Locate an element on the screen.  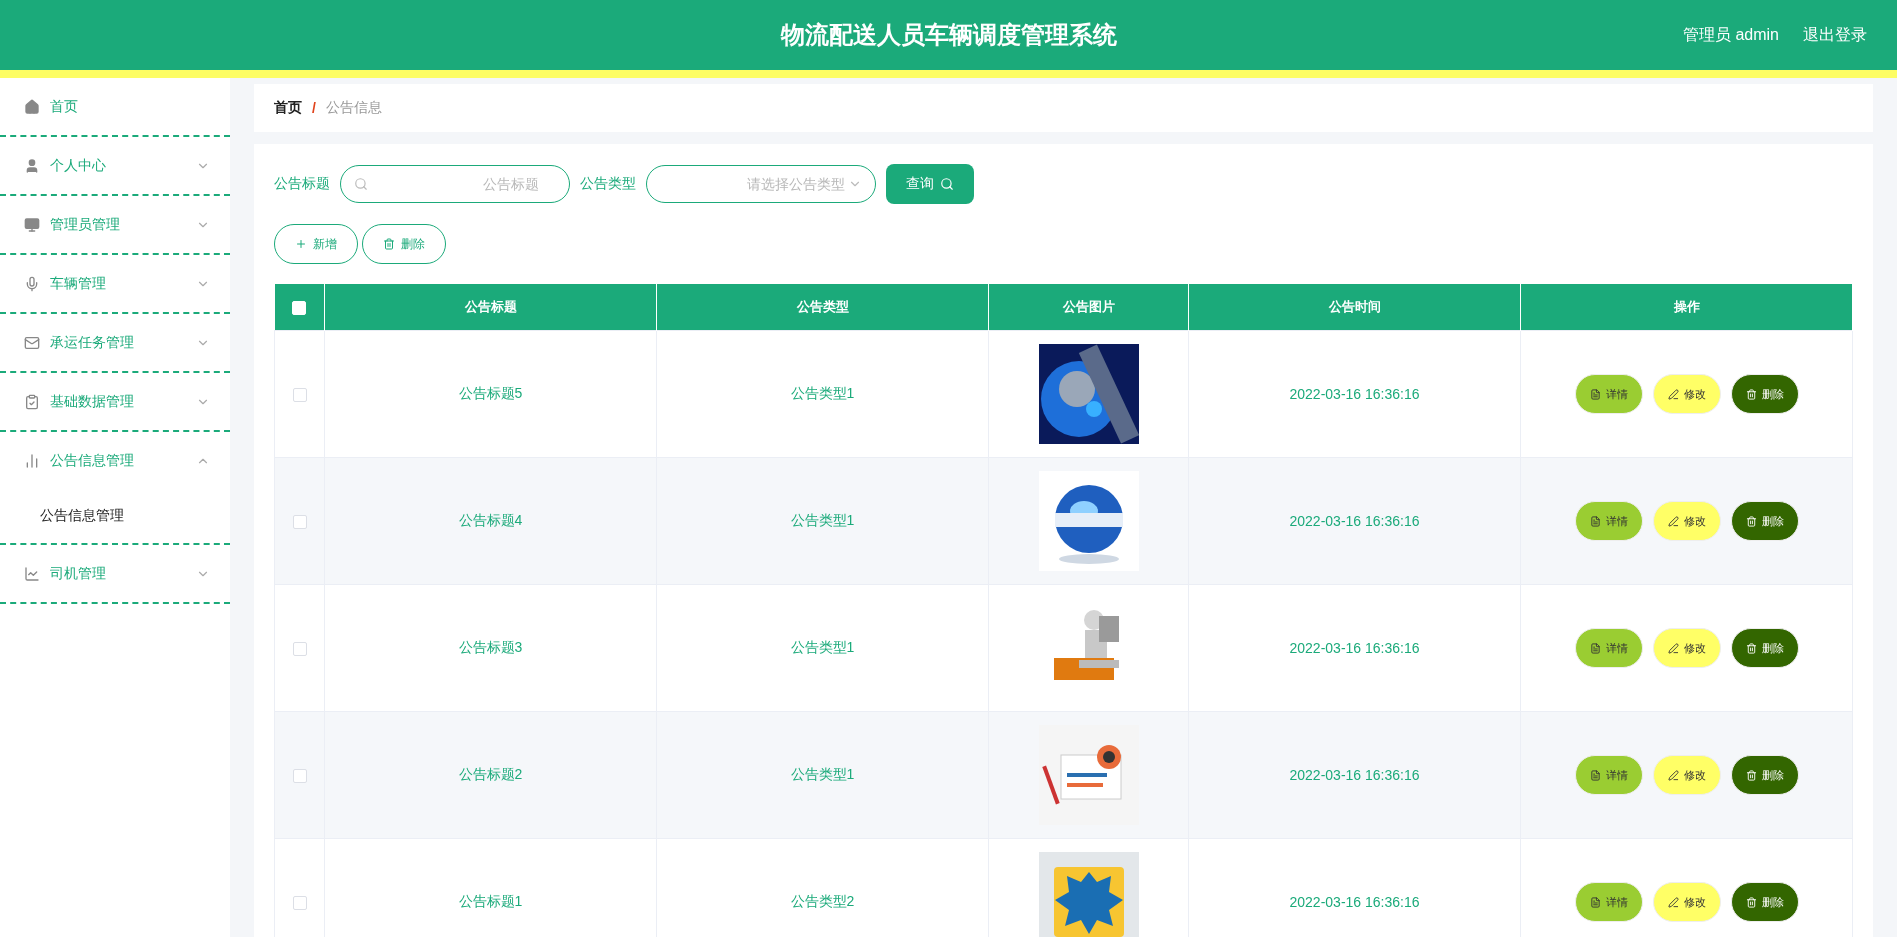
breadcrumb-current: 公告信息 is located at coordinates (353, 108).